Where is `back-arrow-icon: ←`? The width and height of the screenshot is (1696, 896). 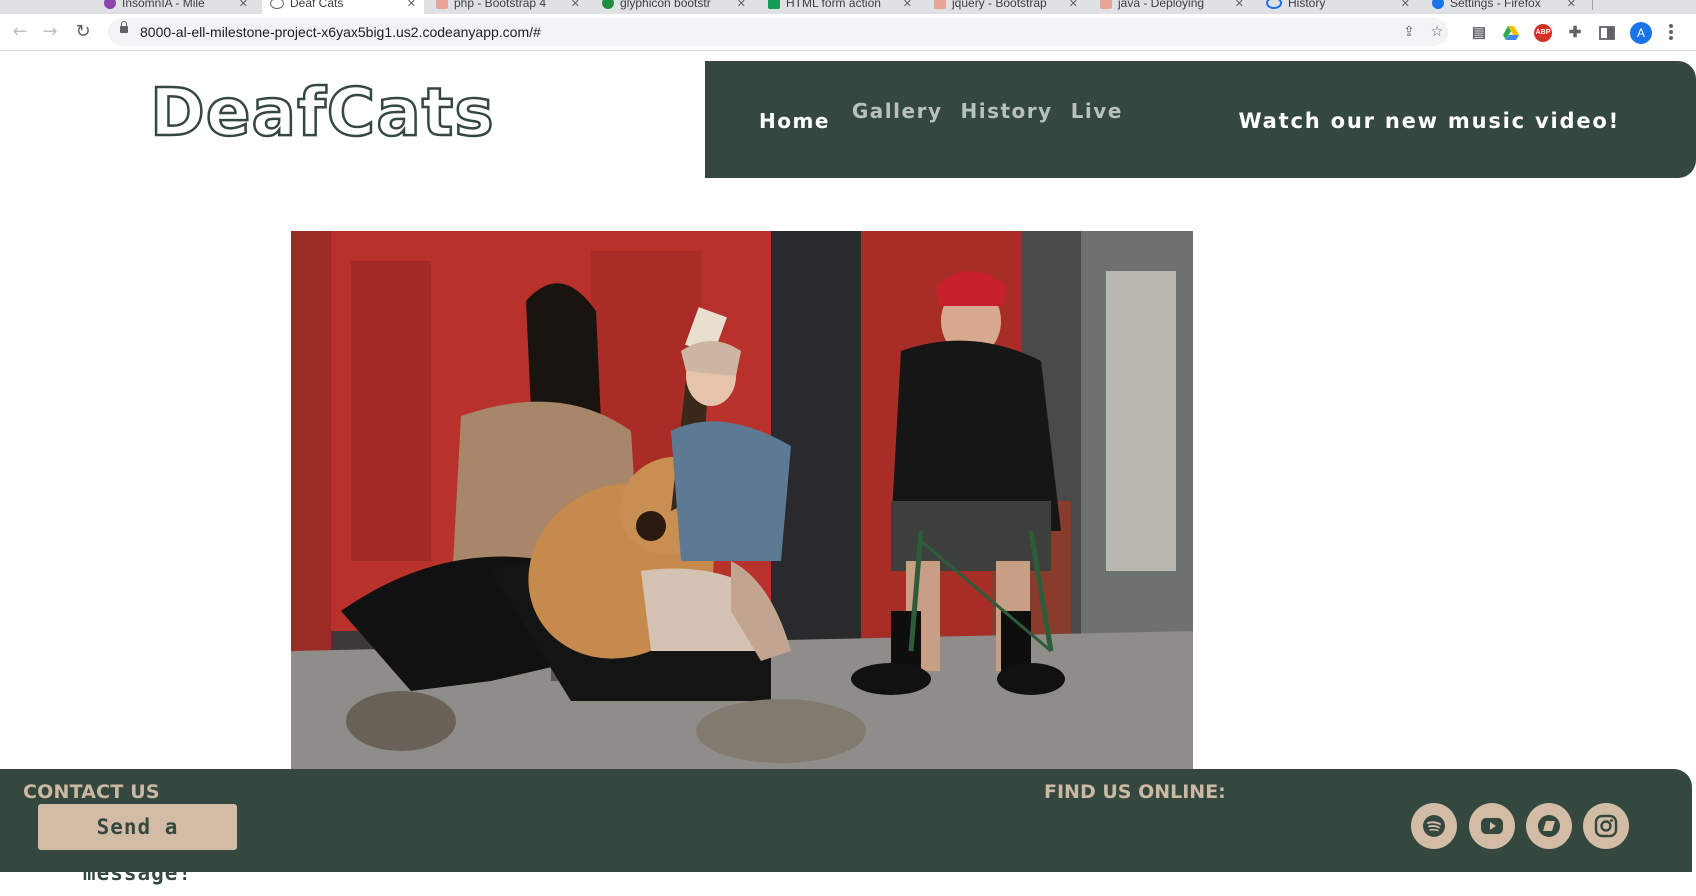
back-arrow-icon: ← is located at coordinates (20, 32).